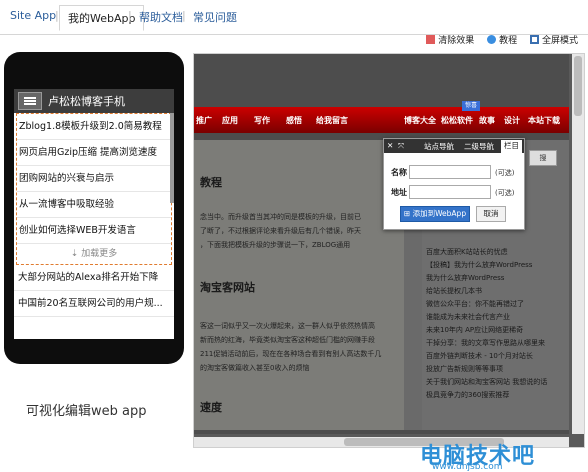 The width and height of the screenshot is (588, 472). Describe the element at coordinates (534, 39) in the screenshot. I see `fullscreen-icon` at that location.